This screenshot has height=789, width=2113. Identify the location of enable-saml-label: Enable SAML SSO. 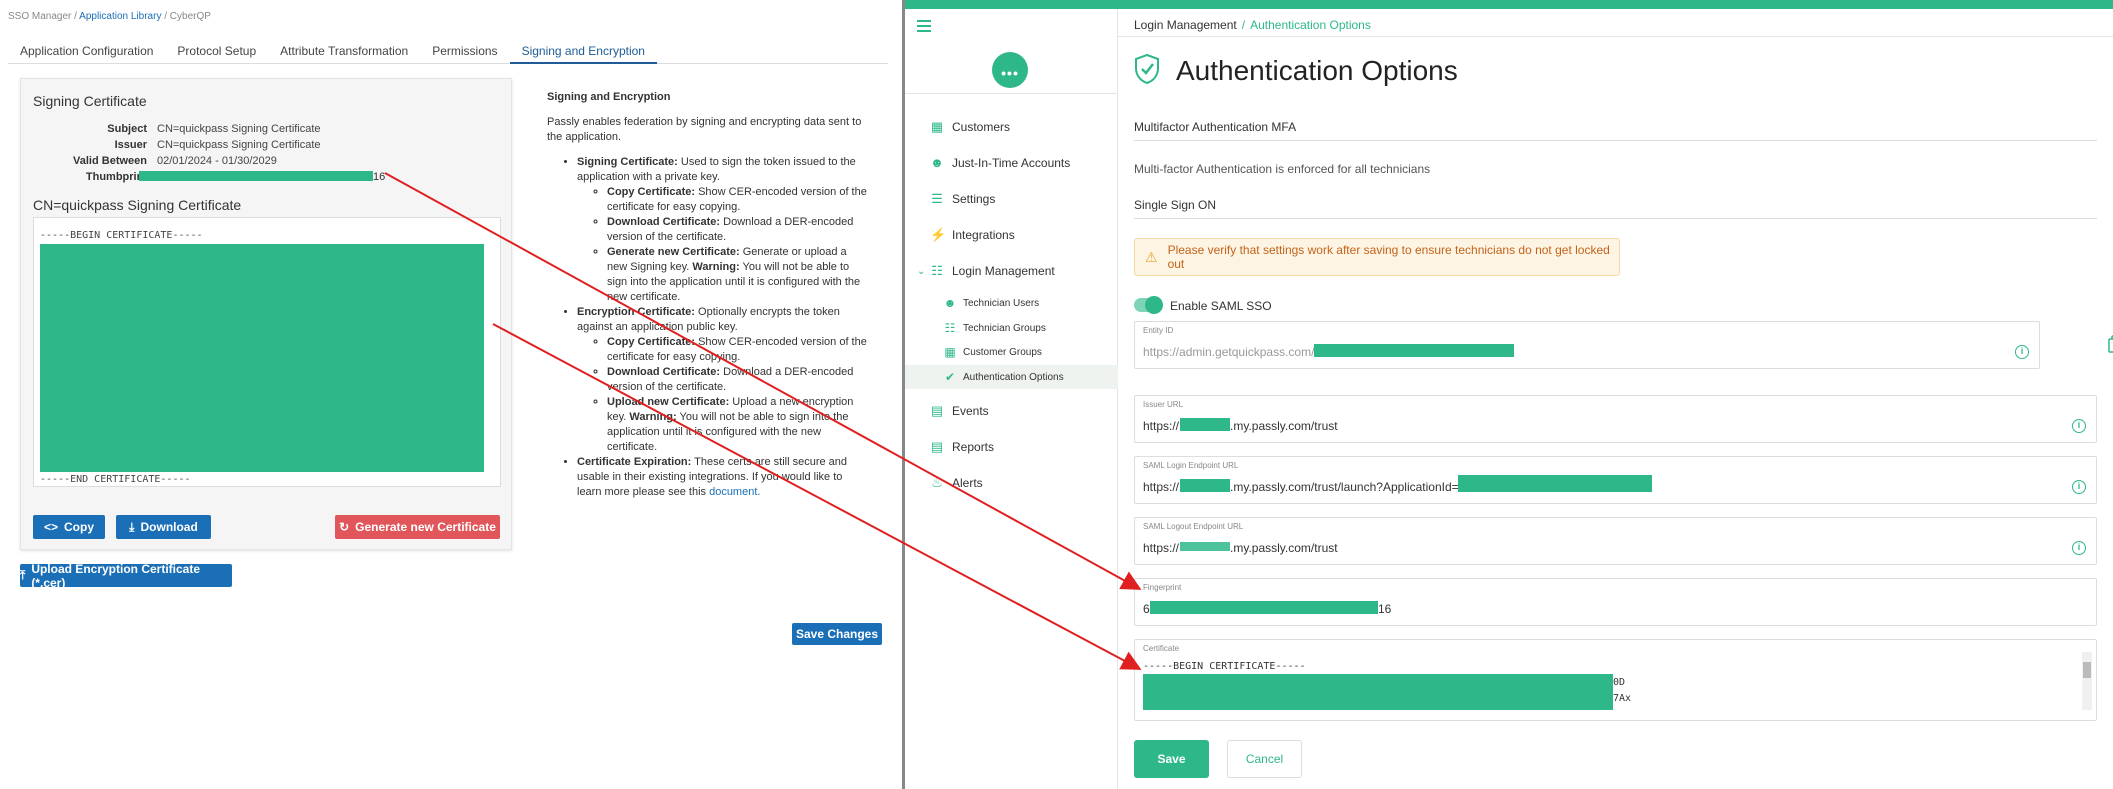
(1221, 306).